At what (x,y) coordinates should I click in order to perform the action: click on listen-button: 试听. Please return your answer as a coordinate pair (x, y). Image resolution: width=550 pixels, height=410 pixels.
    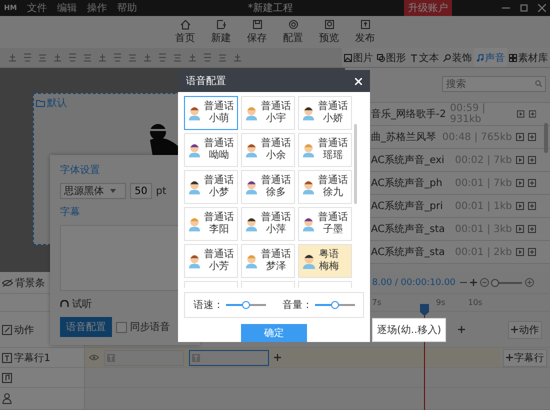
    Looking at the image, I should click on (76, 304).